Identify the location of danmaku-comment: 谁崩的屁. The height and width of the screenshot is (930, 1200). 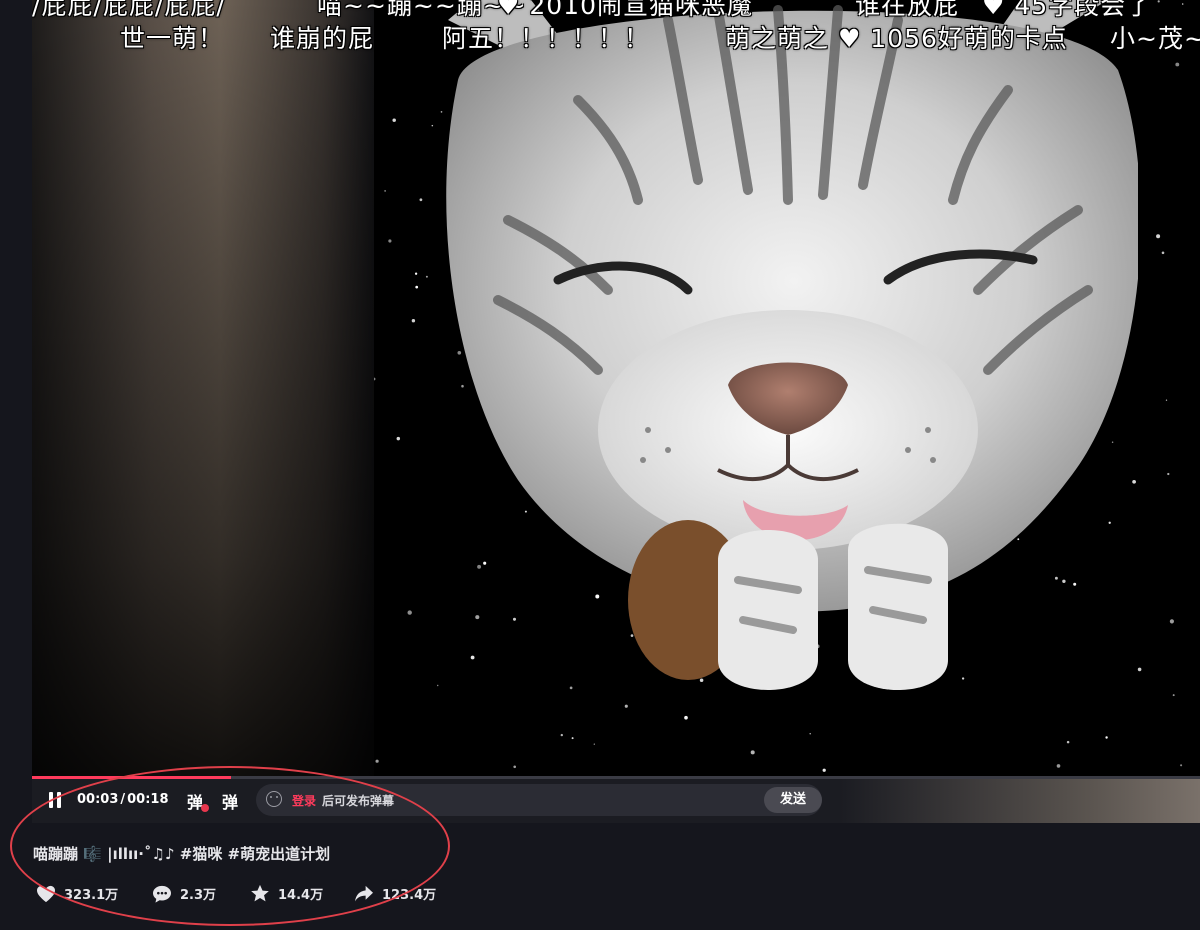
(322, 38).